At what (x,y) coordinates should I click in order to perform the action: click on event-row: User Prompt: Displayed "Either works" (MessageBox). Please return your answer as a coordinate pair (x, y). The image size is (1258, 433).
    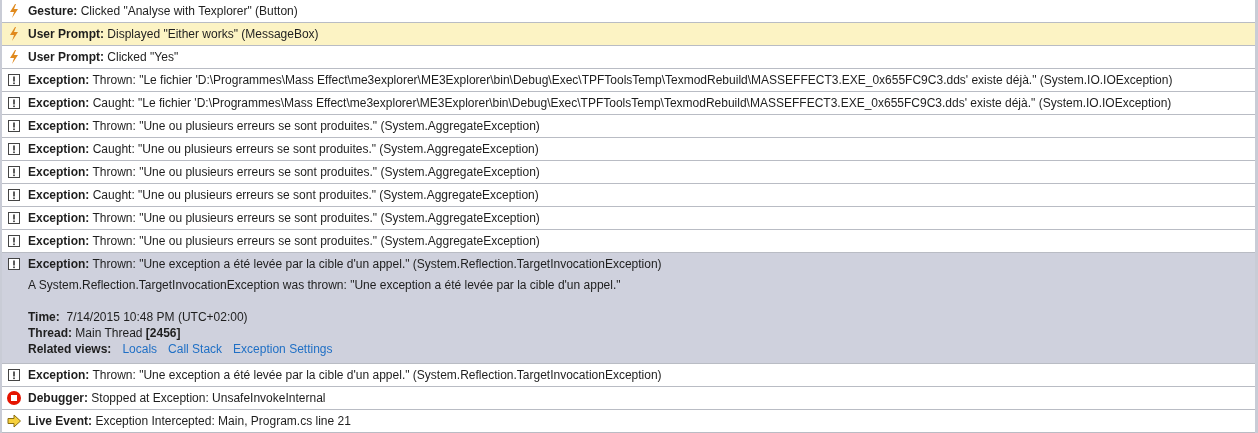
    Looking at the image, I should click on (628, 34).